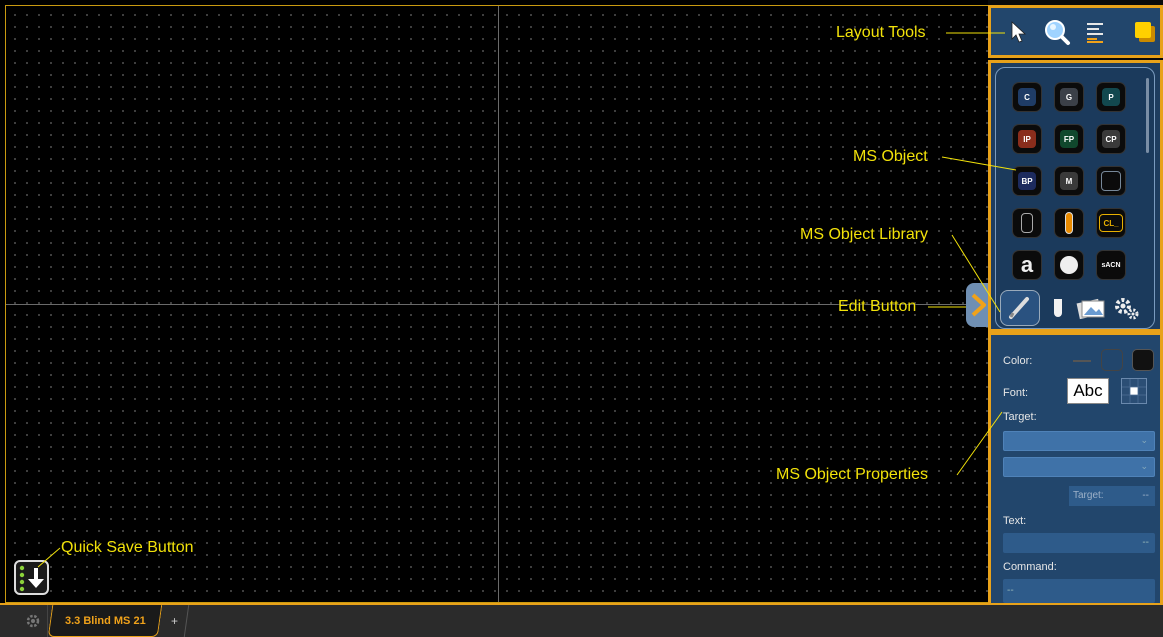 Image resolution: width=1163 pixels, height=637 pixels. Describe the element at coordinates (978, 305) in the screenshot. I see `chevron-right-icon` at that location.